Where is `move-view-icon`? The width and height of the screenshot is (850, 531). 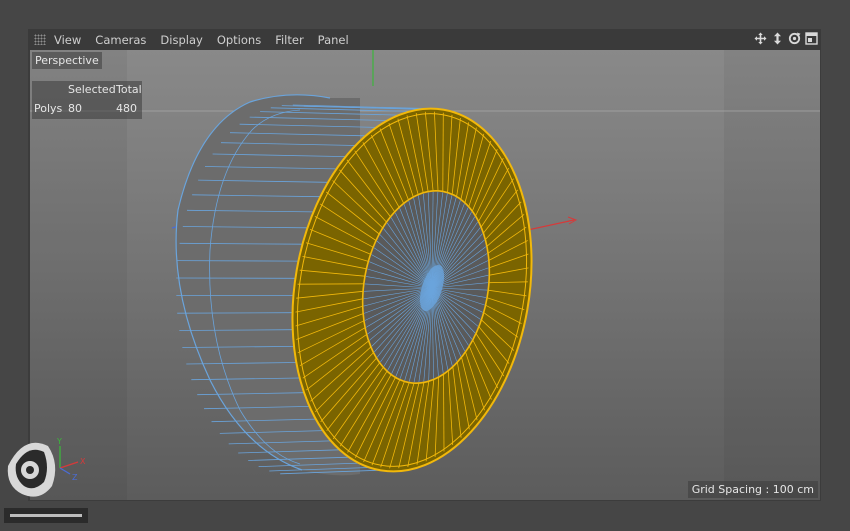
move-view-icon is located at coordinates (760, 38).